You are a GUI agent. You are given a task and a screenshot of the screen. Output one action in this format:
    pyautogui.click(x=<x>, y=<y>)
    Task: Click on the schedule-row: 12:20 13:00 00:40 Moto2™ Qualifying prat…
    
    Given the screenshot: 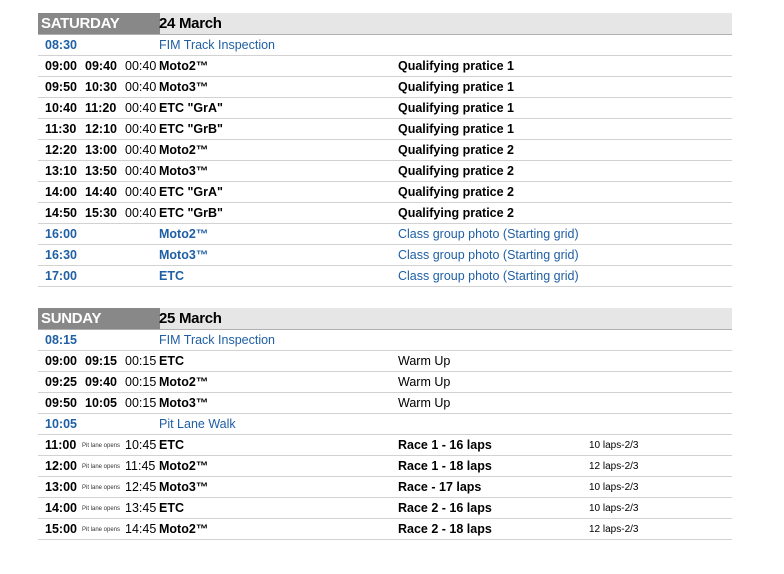 What is the action you would take?
    pyautogui.click(x=385, y=150)
    